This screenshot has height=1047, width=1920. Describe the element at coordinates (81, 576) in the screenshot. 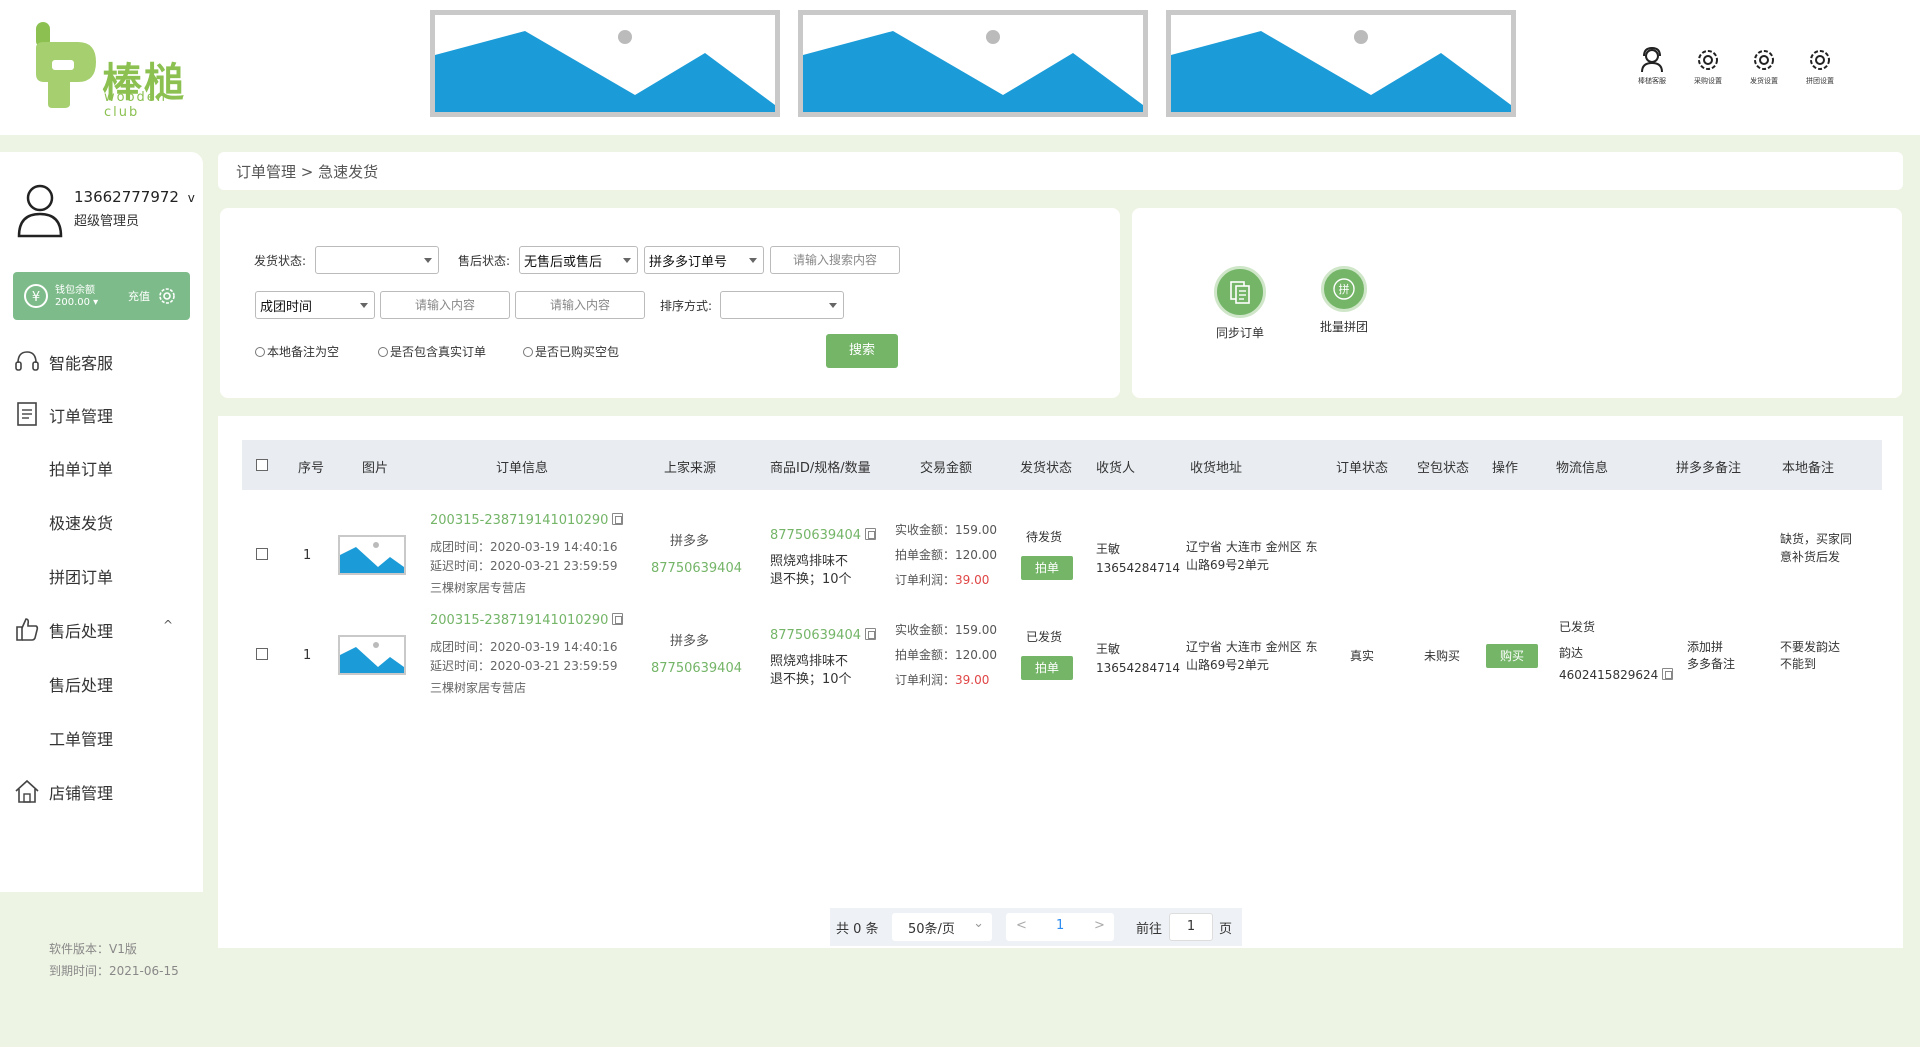

I see `submenu-group-orders: 拼团订单` at that location.